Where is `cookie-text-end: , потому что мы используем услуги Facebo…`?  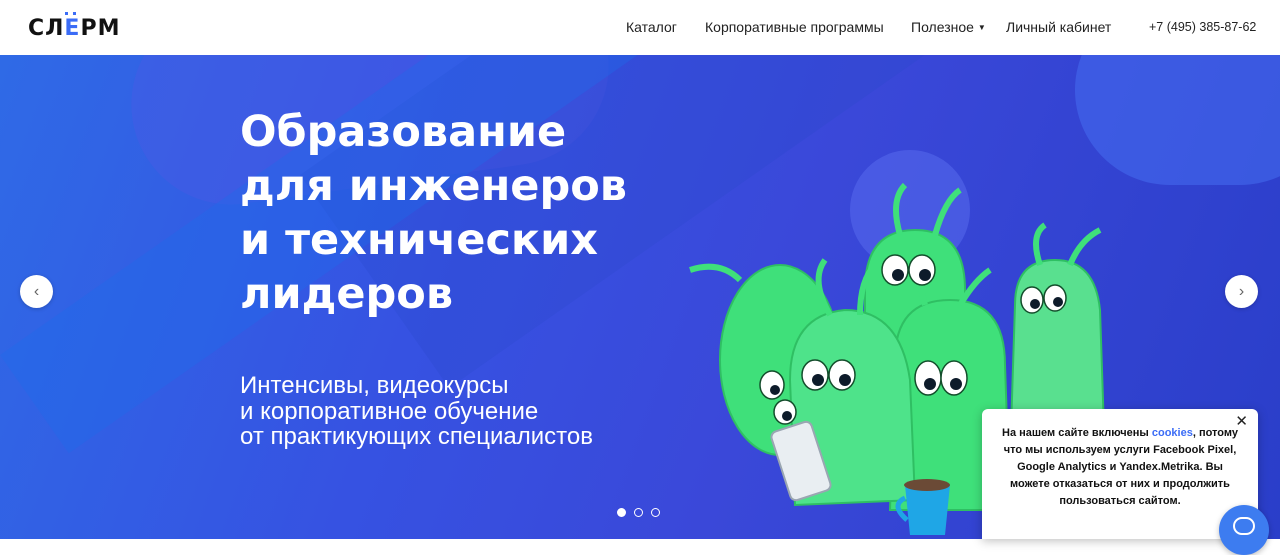
cookie-text-end: , потому что мы используем услуги Facebo… is located at coordinates (1120, 467).